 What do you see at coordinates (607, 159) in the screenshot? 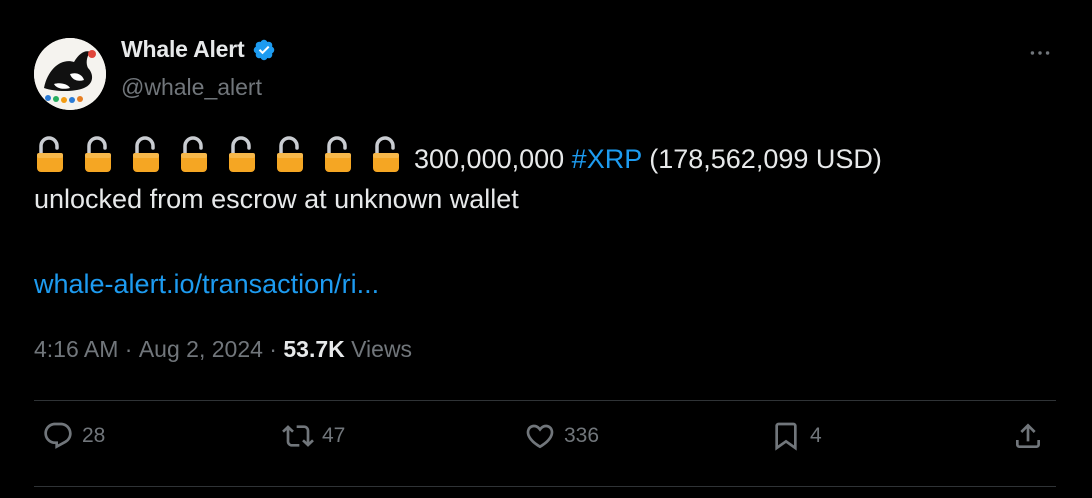
I see `hashtag-link: #XRP` at bounding box center [607, 159].